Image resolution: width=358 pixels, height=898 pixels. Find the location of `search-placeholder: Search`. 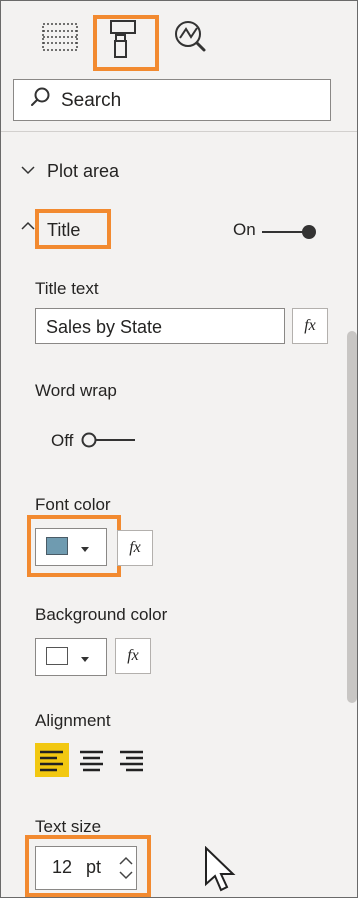

search-placeholder: Search is located at coordinates (91, 100).